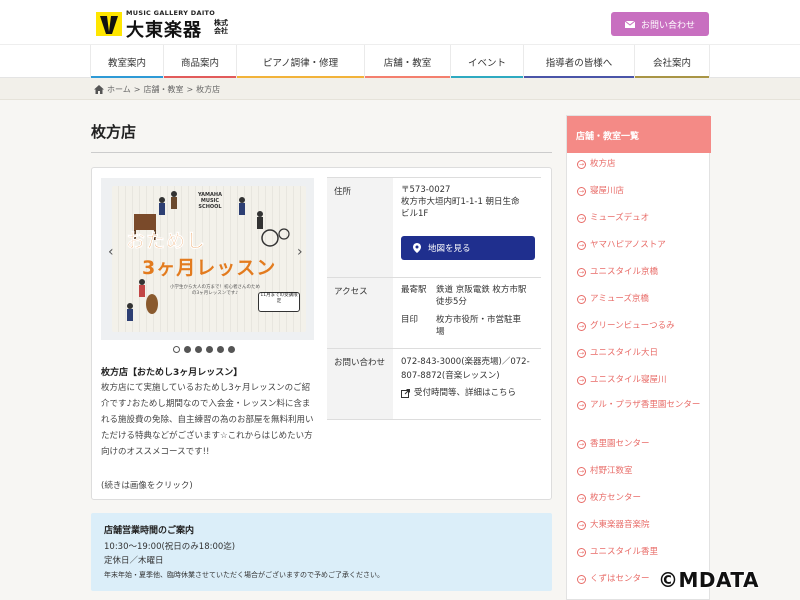  What do you see at coordinates (400, 89) in the screenshot?
I see `breadcrumb-bar: ホーム > 店舗・教室 > 枚方店` at bounding box center [400, 89].